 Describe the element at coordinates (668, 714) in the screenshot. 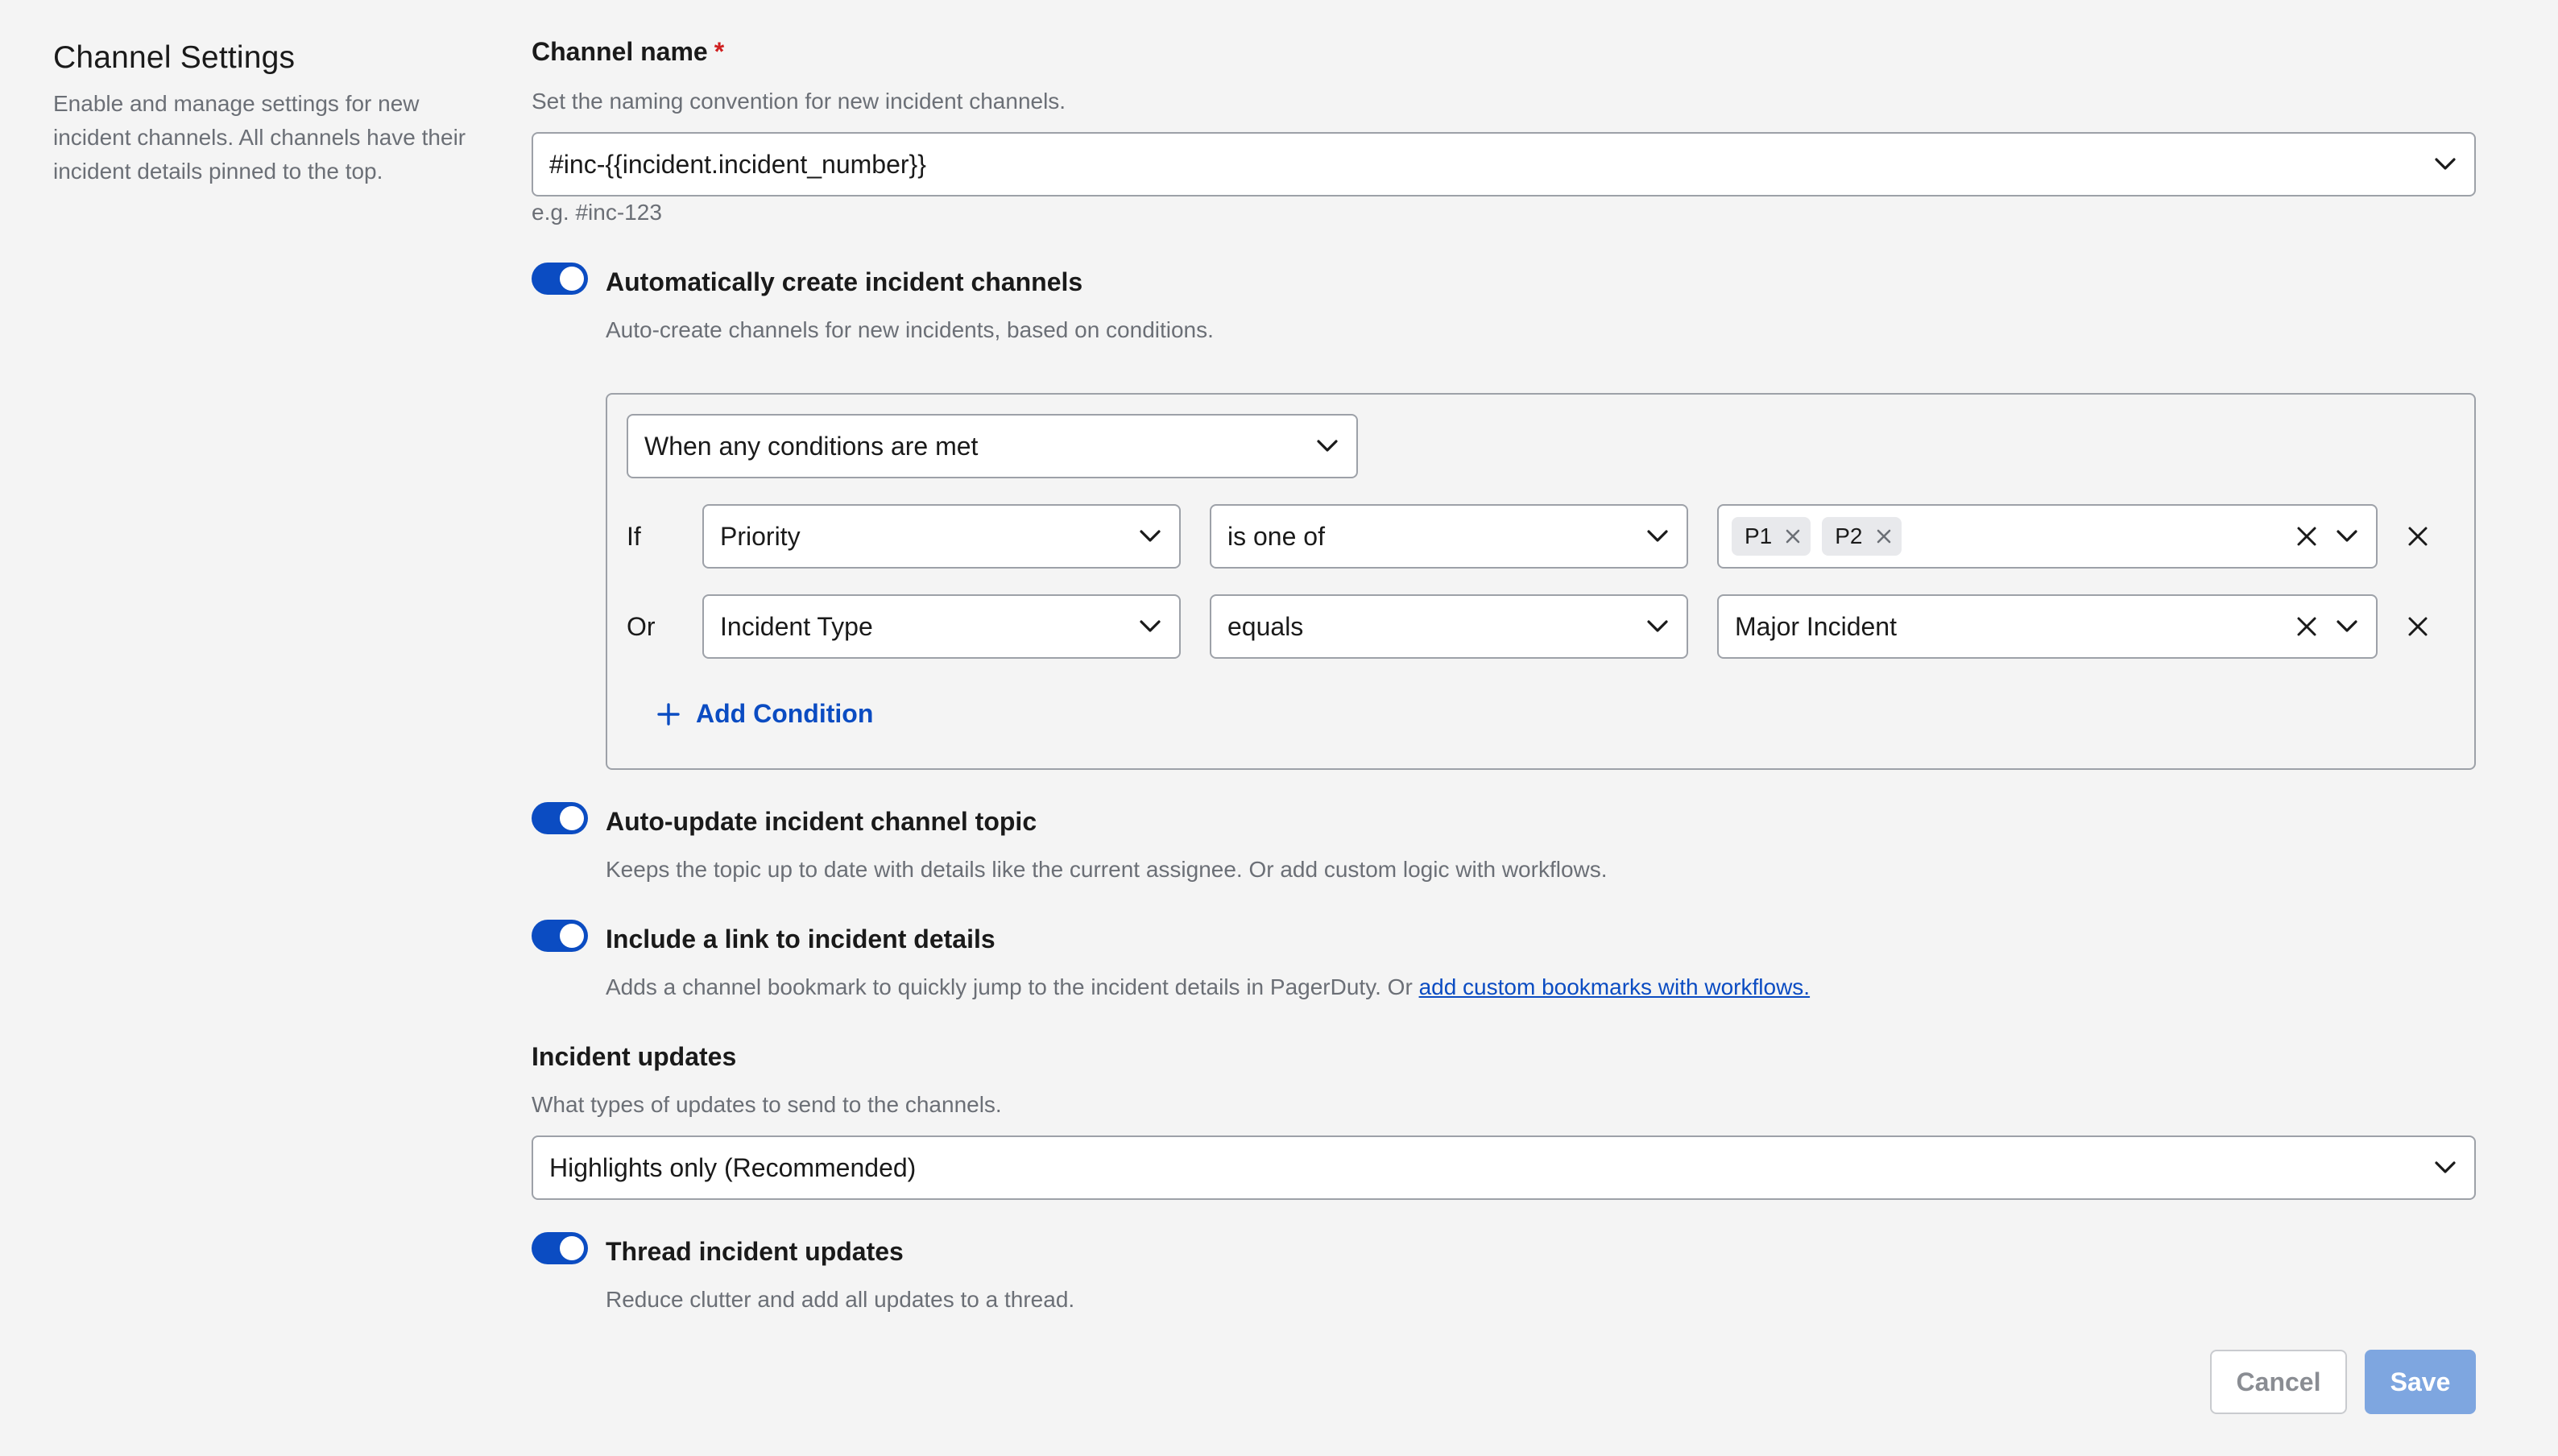

I see `plus-icon` at that location.